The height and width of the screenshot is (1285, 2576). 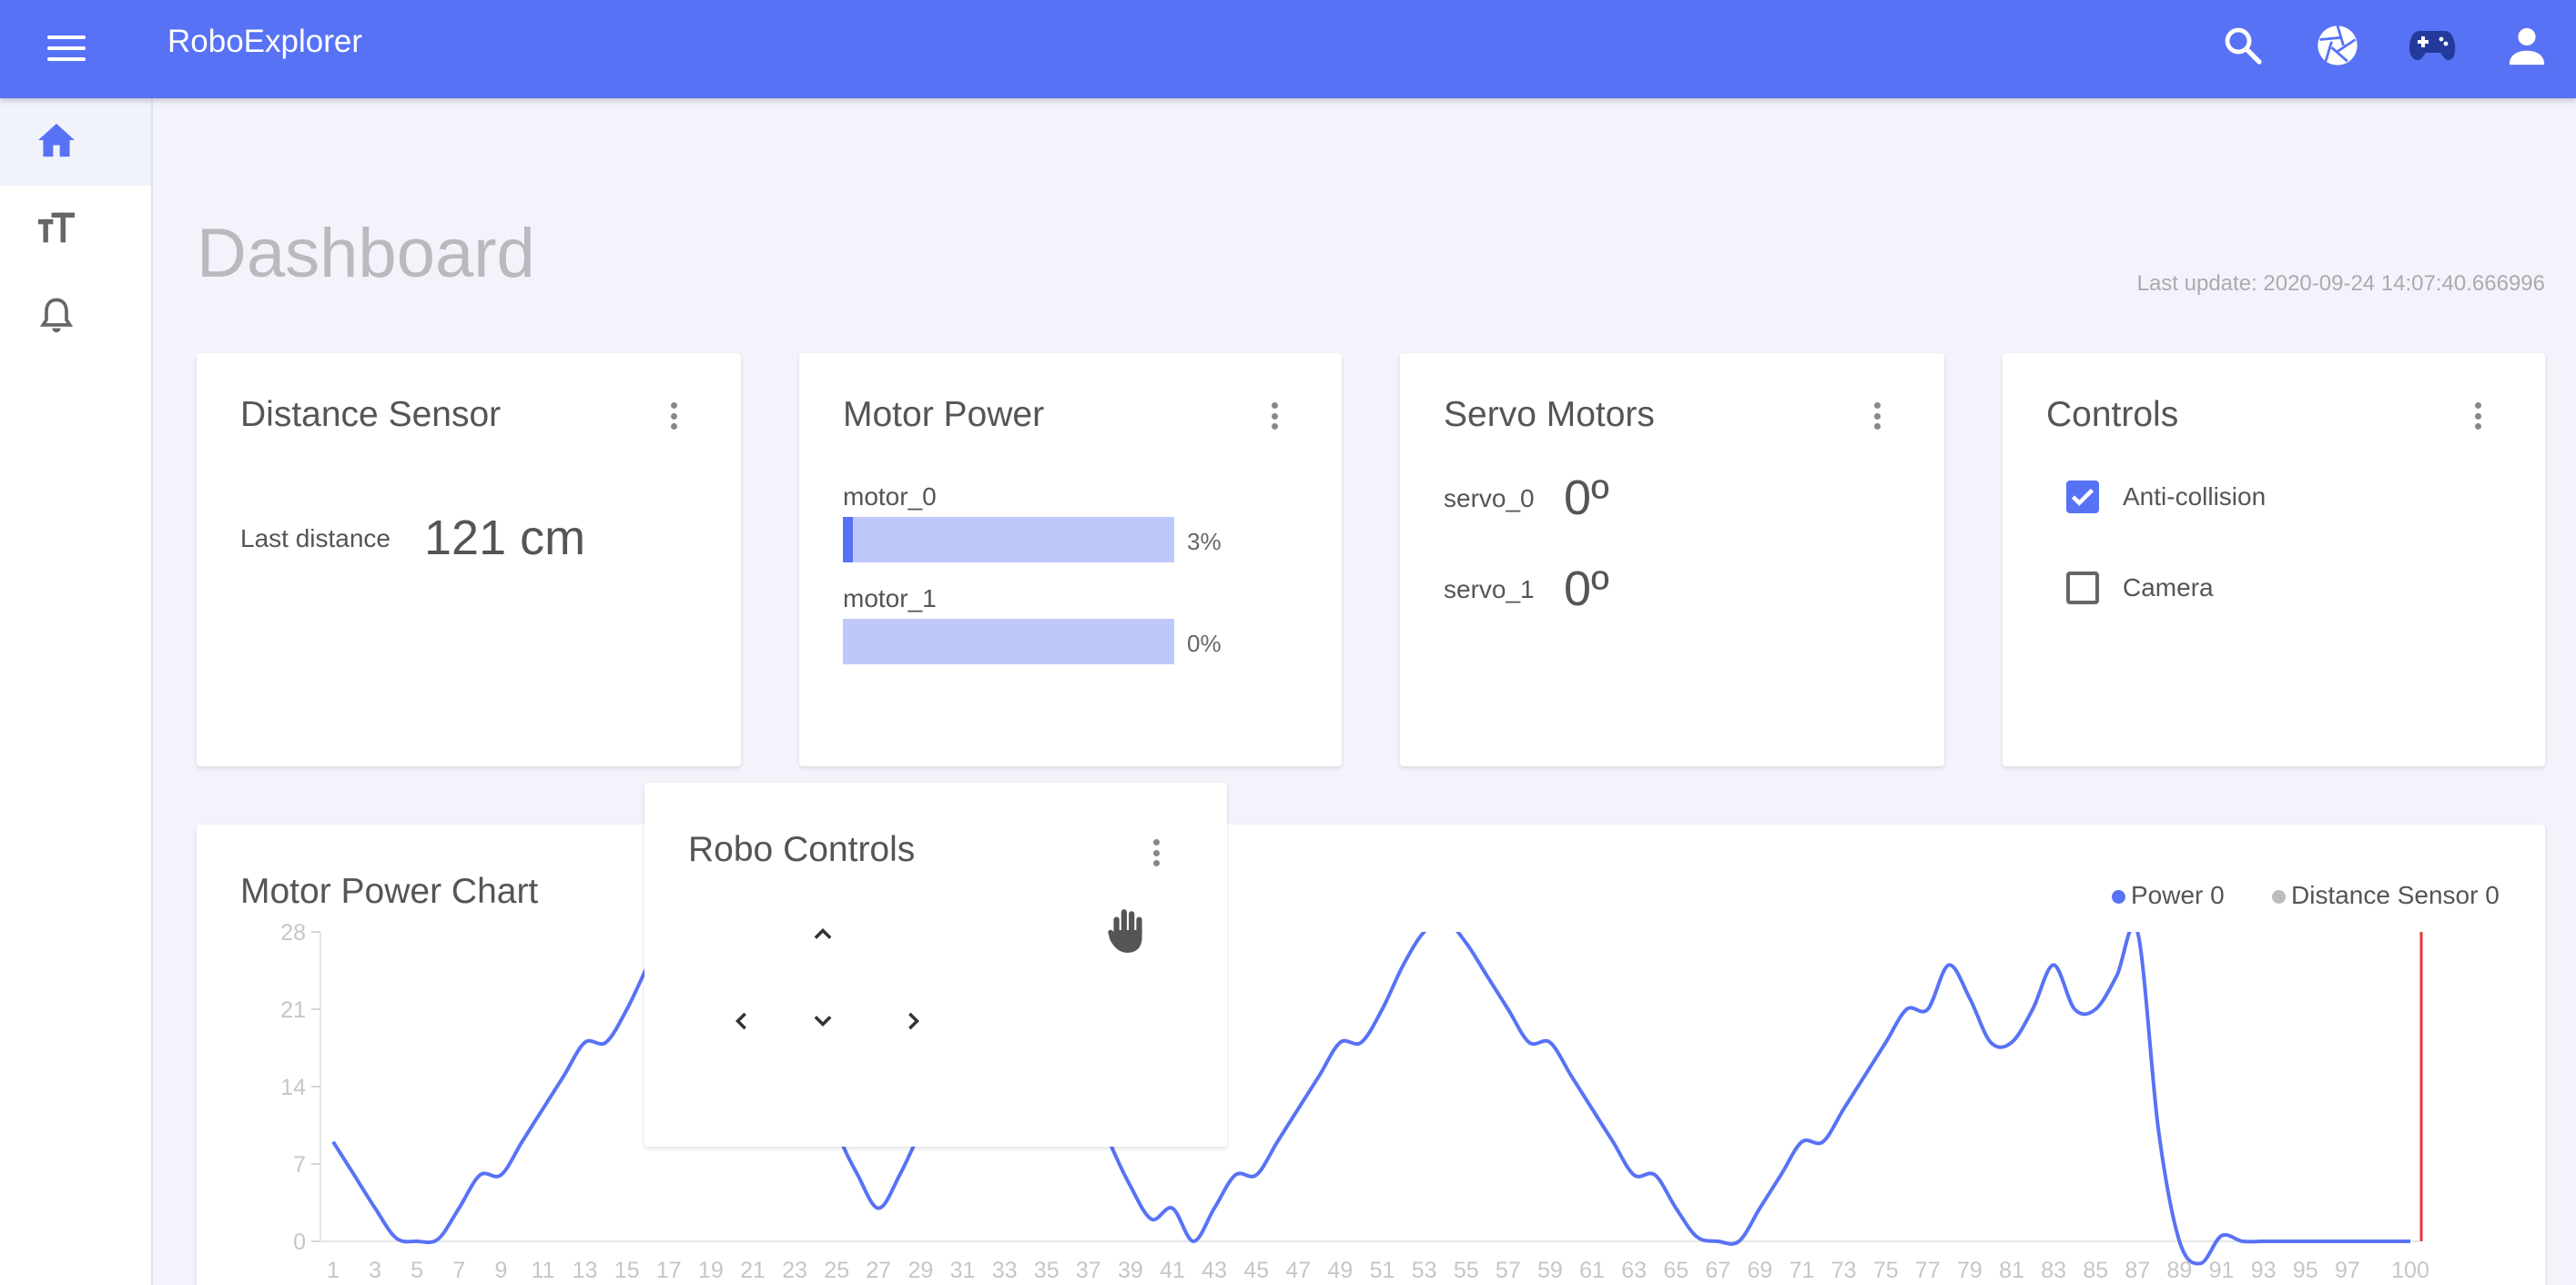 I want to click on x-tick-label: 100, so click(x=2410, y=1270).